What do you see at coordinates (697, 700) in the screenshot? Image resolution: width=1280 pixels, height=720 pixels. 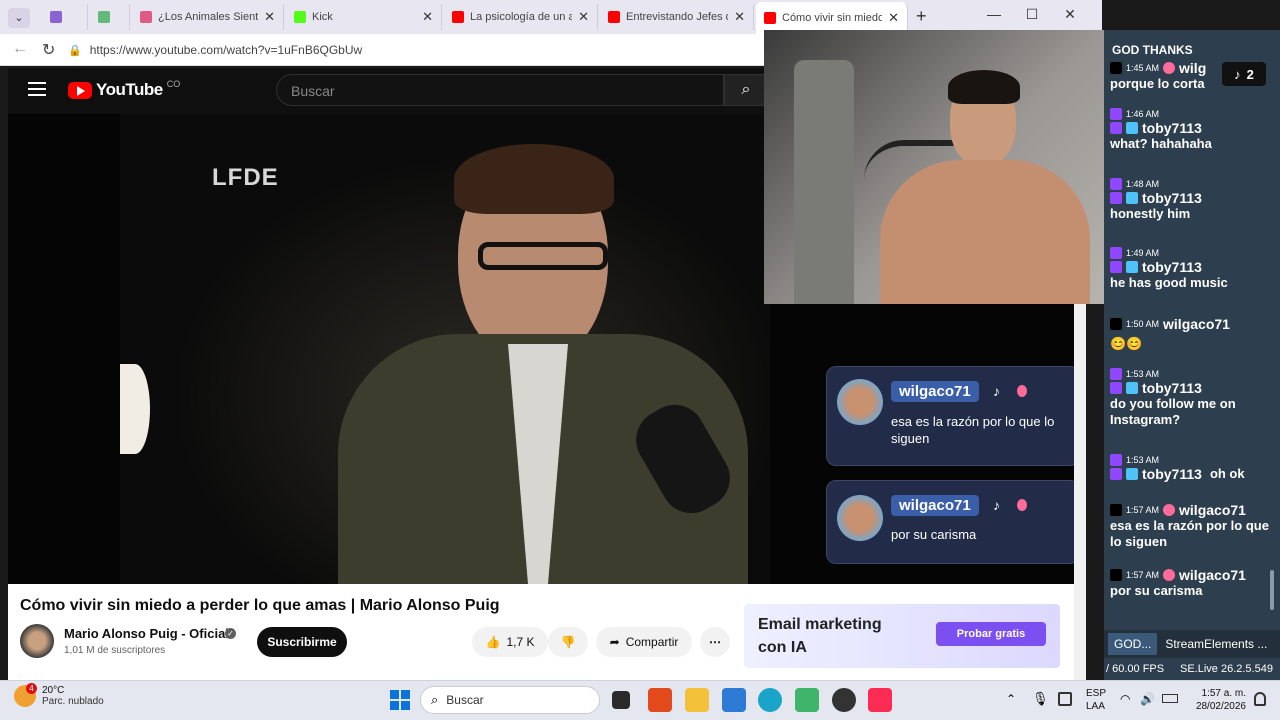 I see `file-explorer-icon` at bounding box center [697, 700].